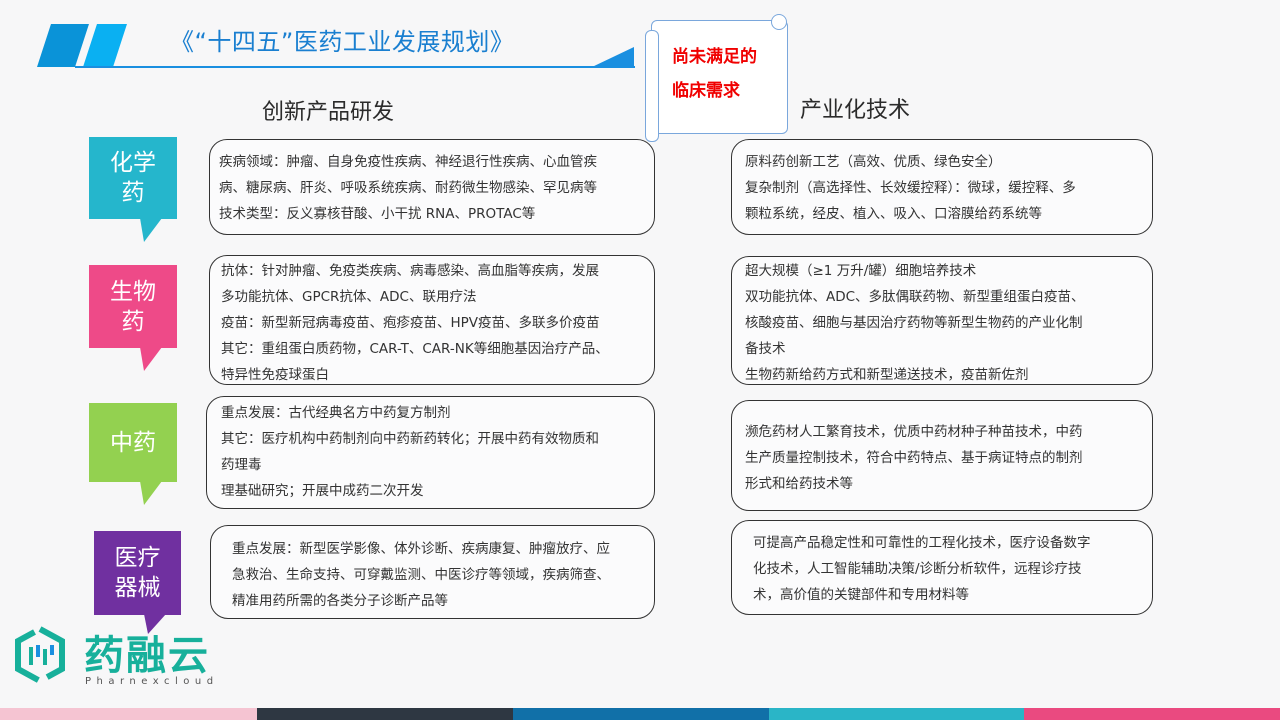 This screenshot has height=720, width=1280. I want to click on category-label: 器械, so click(137, 588).